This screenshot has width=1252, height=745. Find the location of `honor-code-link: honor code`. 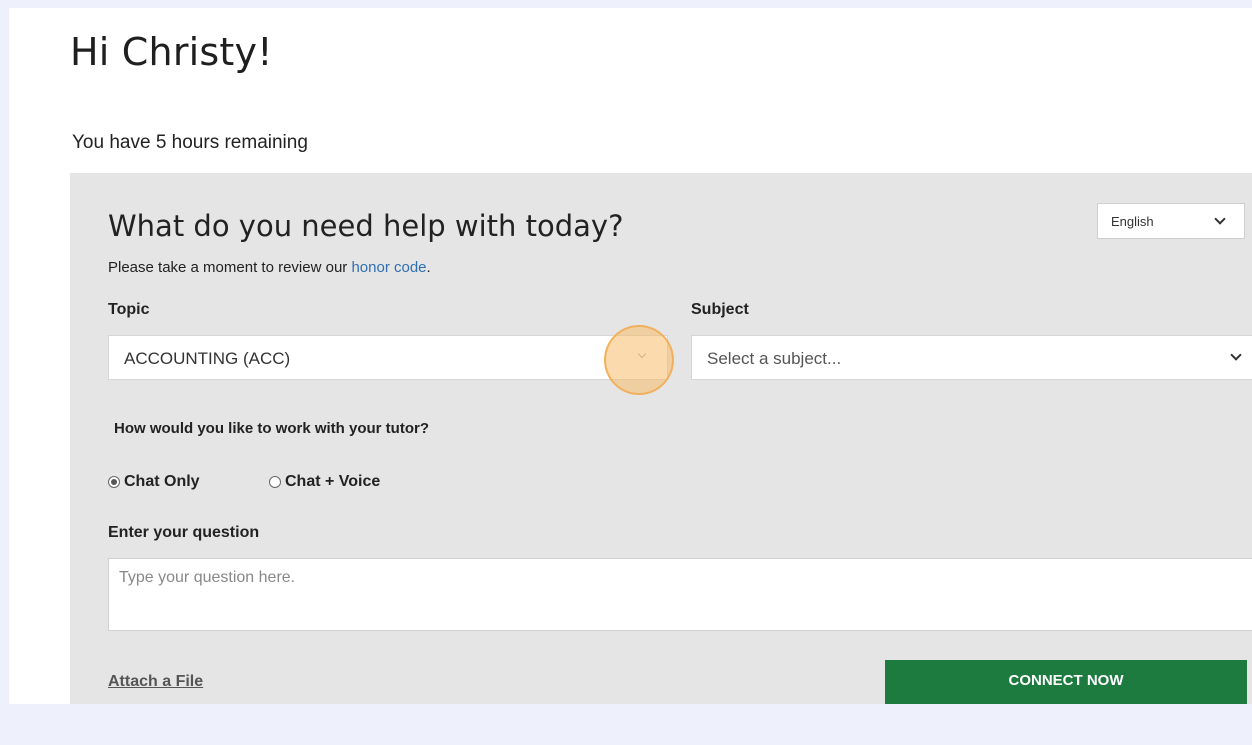

honor-code-link: honor code is located at coordinates (388, 267).